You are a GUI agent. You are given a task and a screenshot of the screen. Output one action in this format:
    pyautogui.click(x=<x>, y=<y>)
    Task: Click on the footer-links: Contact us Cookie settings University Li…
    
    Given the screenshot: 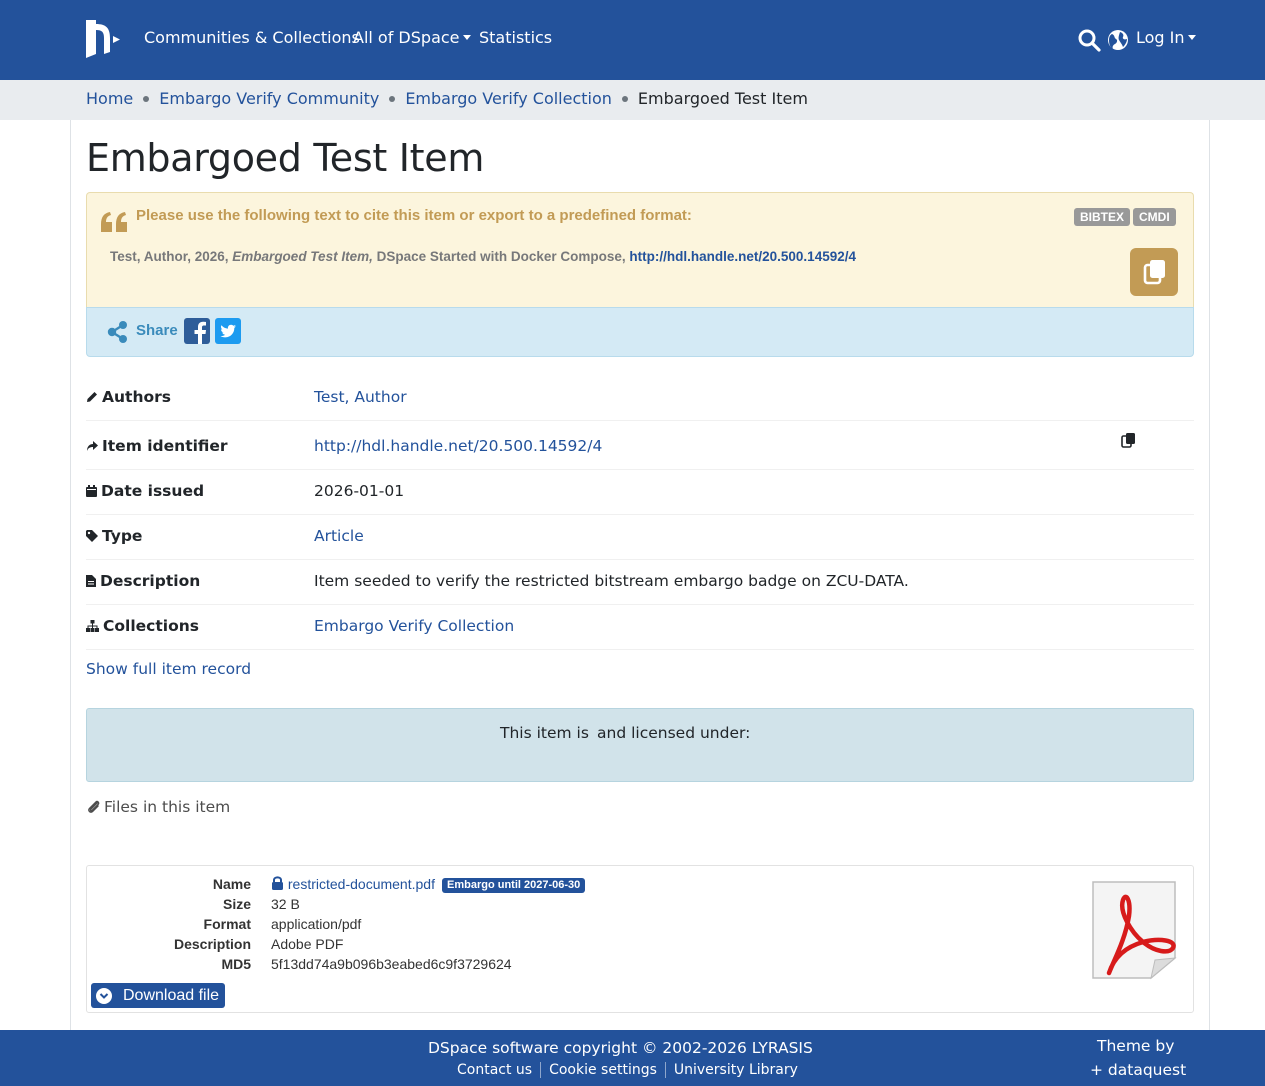 What is the action you would take?
    pyautogui.click(x=627, y=1070)
    